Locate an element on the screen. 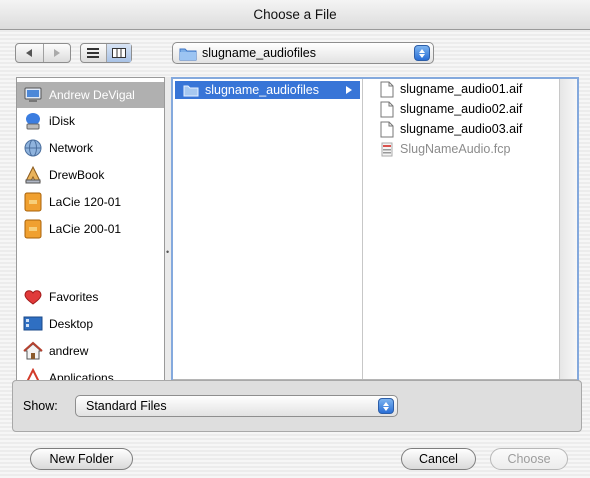 The height and width of the screenshot is (478, 590). sidebar-item-label: Network is located at coordinates (71, 148).